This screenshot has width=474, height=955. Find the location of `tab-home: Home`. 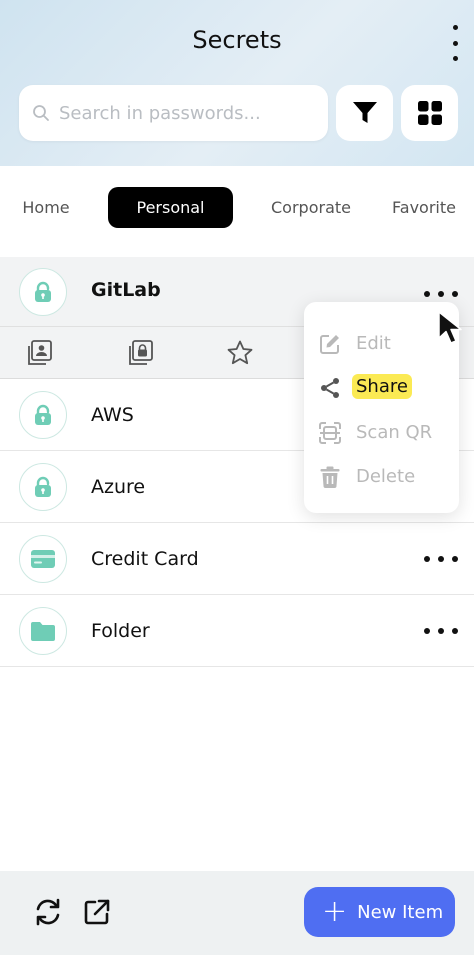

tab-home: Home is located at coordinates (46, 207).